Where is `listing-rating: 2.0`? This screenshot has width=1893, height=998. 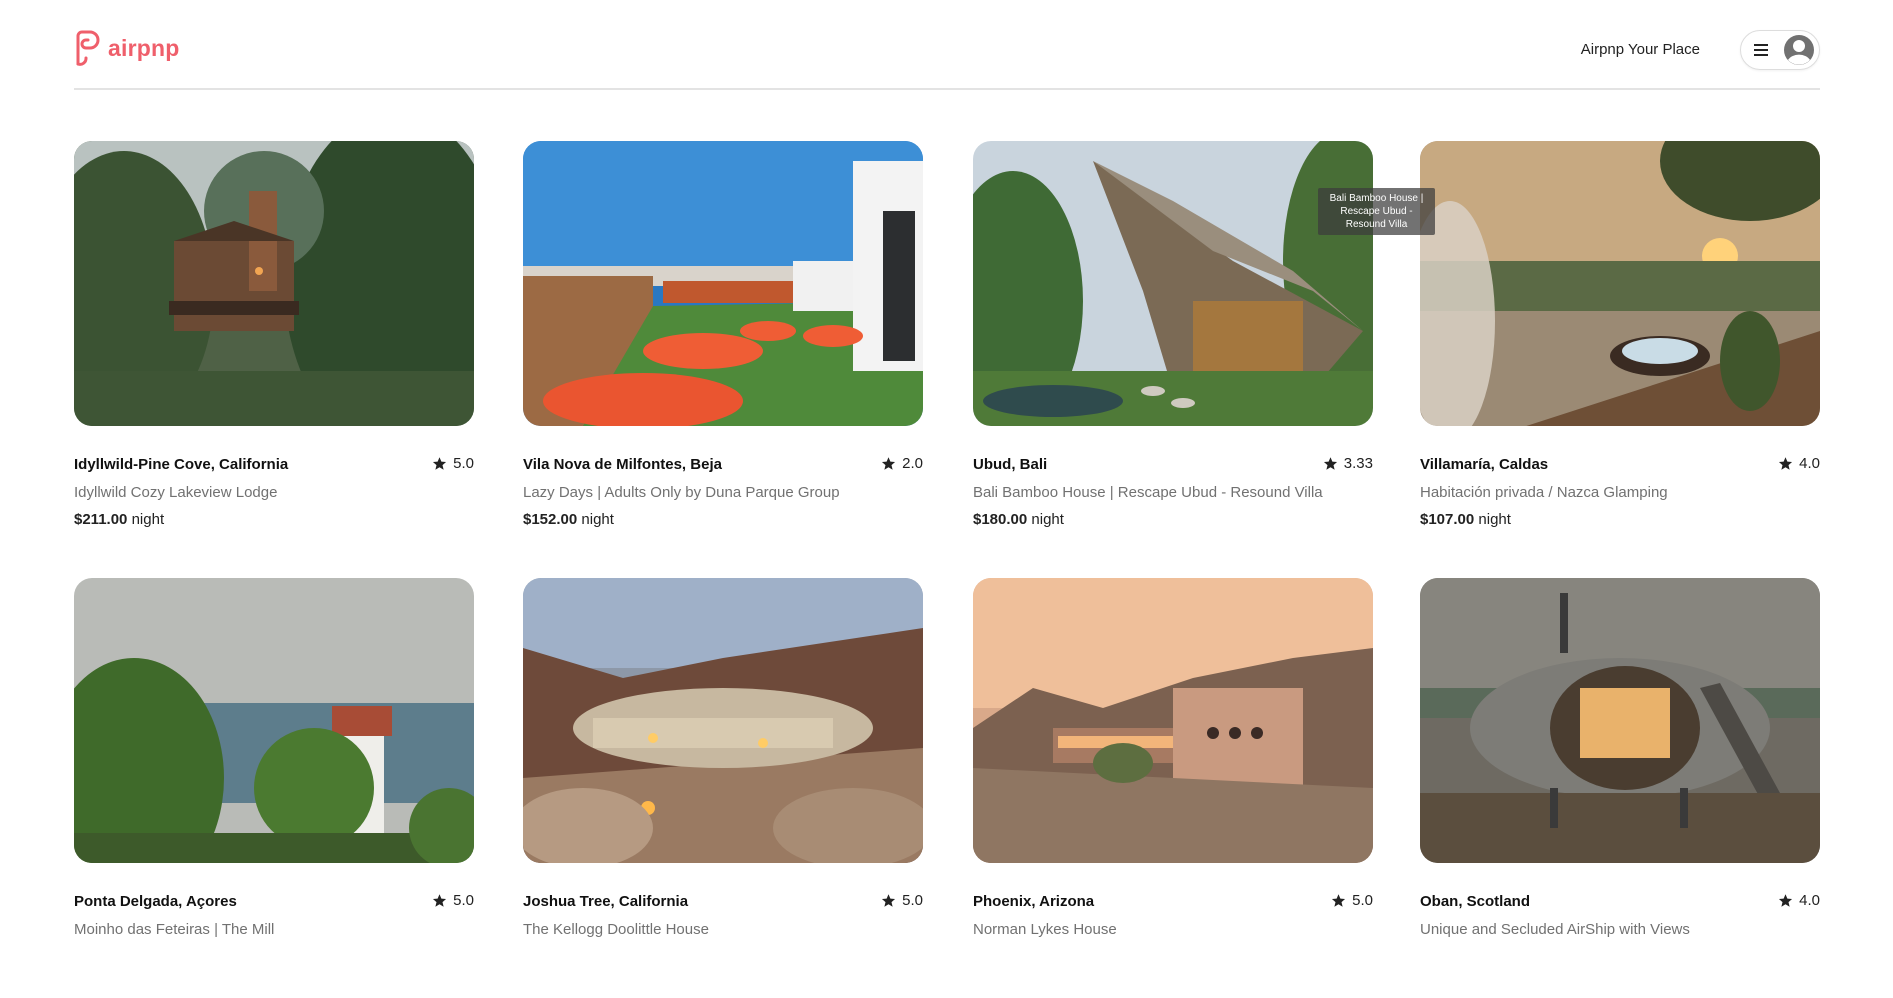 listing-rating: 2.0 is located at coordinates (902, 463).